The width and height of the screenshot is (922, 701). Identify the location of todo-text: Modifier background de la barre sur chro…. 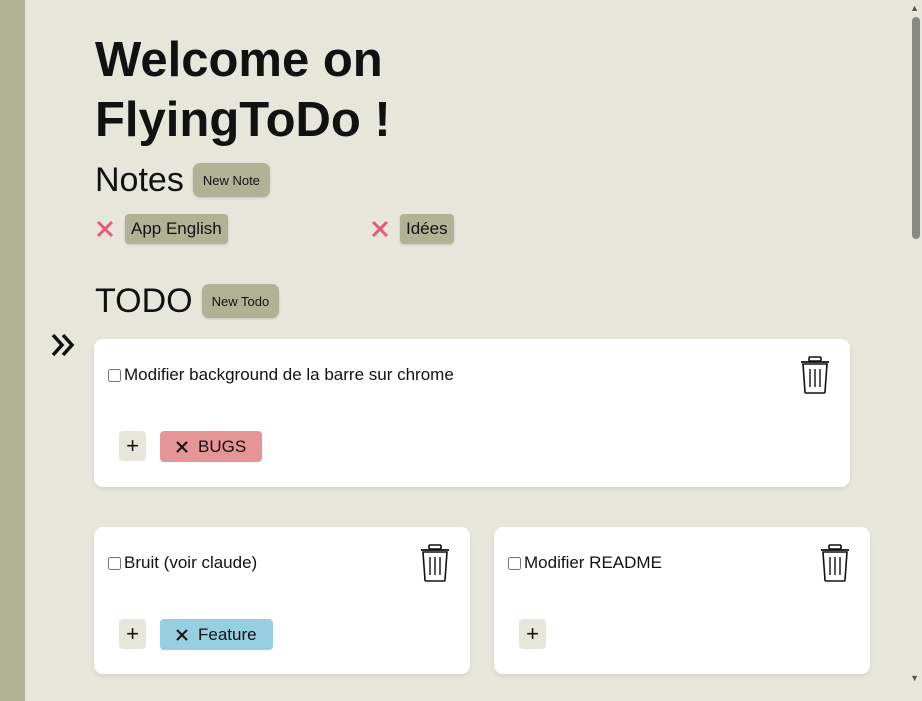
(289, 374).